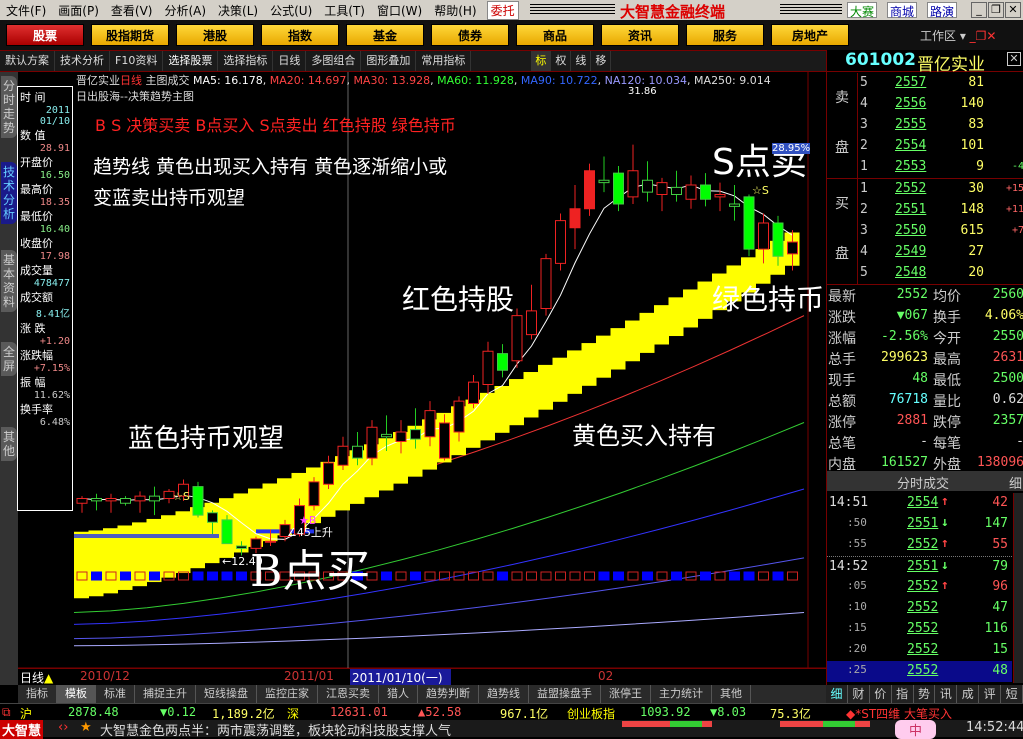 This screenshot has width=1023, height=739. Describe the element at coordinates (169, 198) in the screenshot. I see `annotation-trend2: 变蓝卖出持币观望` at that location.